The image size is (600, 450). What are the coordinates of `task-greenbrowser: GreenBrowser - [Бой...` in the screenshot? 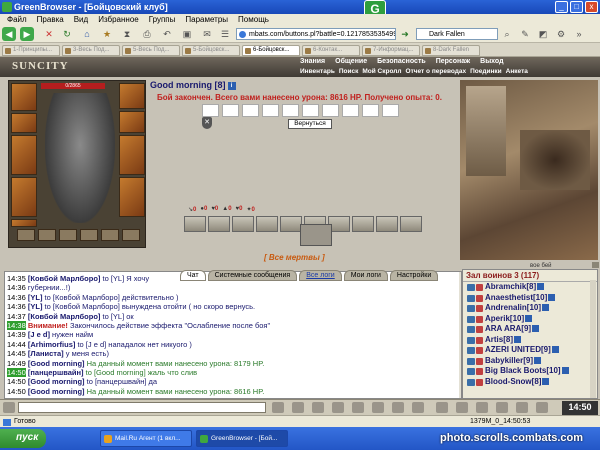 It's located at (242, 438).